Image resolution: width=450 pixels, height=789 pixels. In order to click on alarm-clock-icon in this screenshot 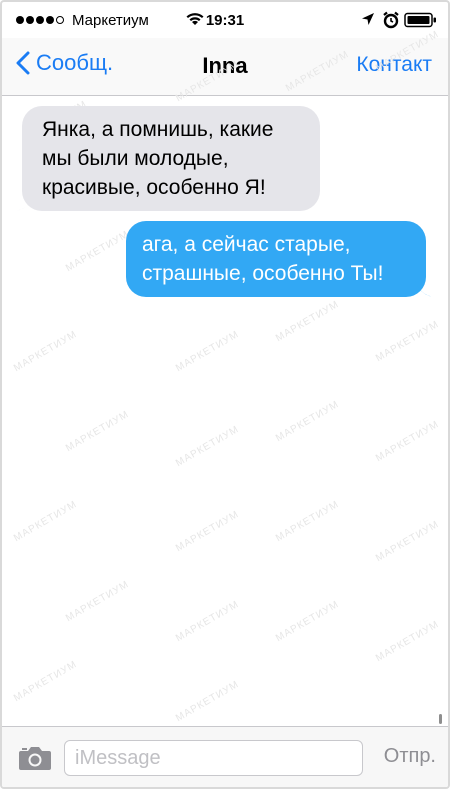, I will do `click(391, 22)`.